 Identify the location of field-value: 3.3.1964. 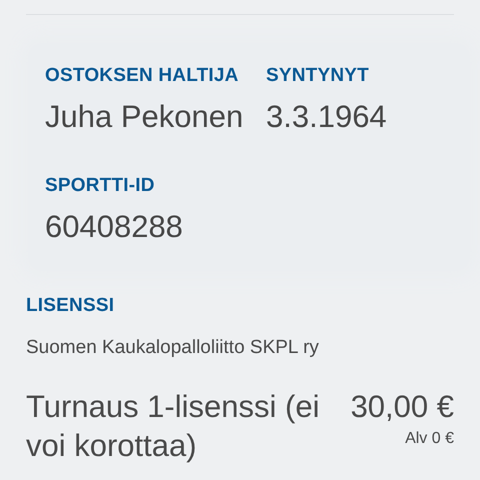
(327, 116).